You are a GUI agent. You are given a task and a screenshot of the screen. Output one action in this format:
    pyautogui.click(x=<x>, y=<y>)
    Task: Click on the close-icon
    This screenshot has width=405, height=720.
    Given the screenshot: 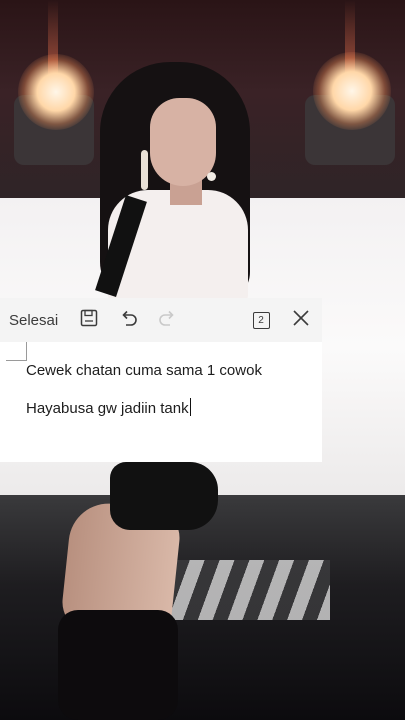 What is the action you would take?
    pyautogui.click(x=301, y=320)
    